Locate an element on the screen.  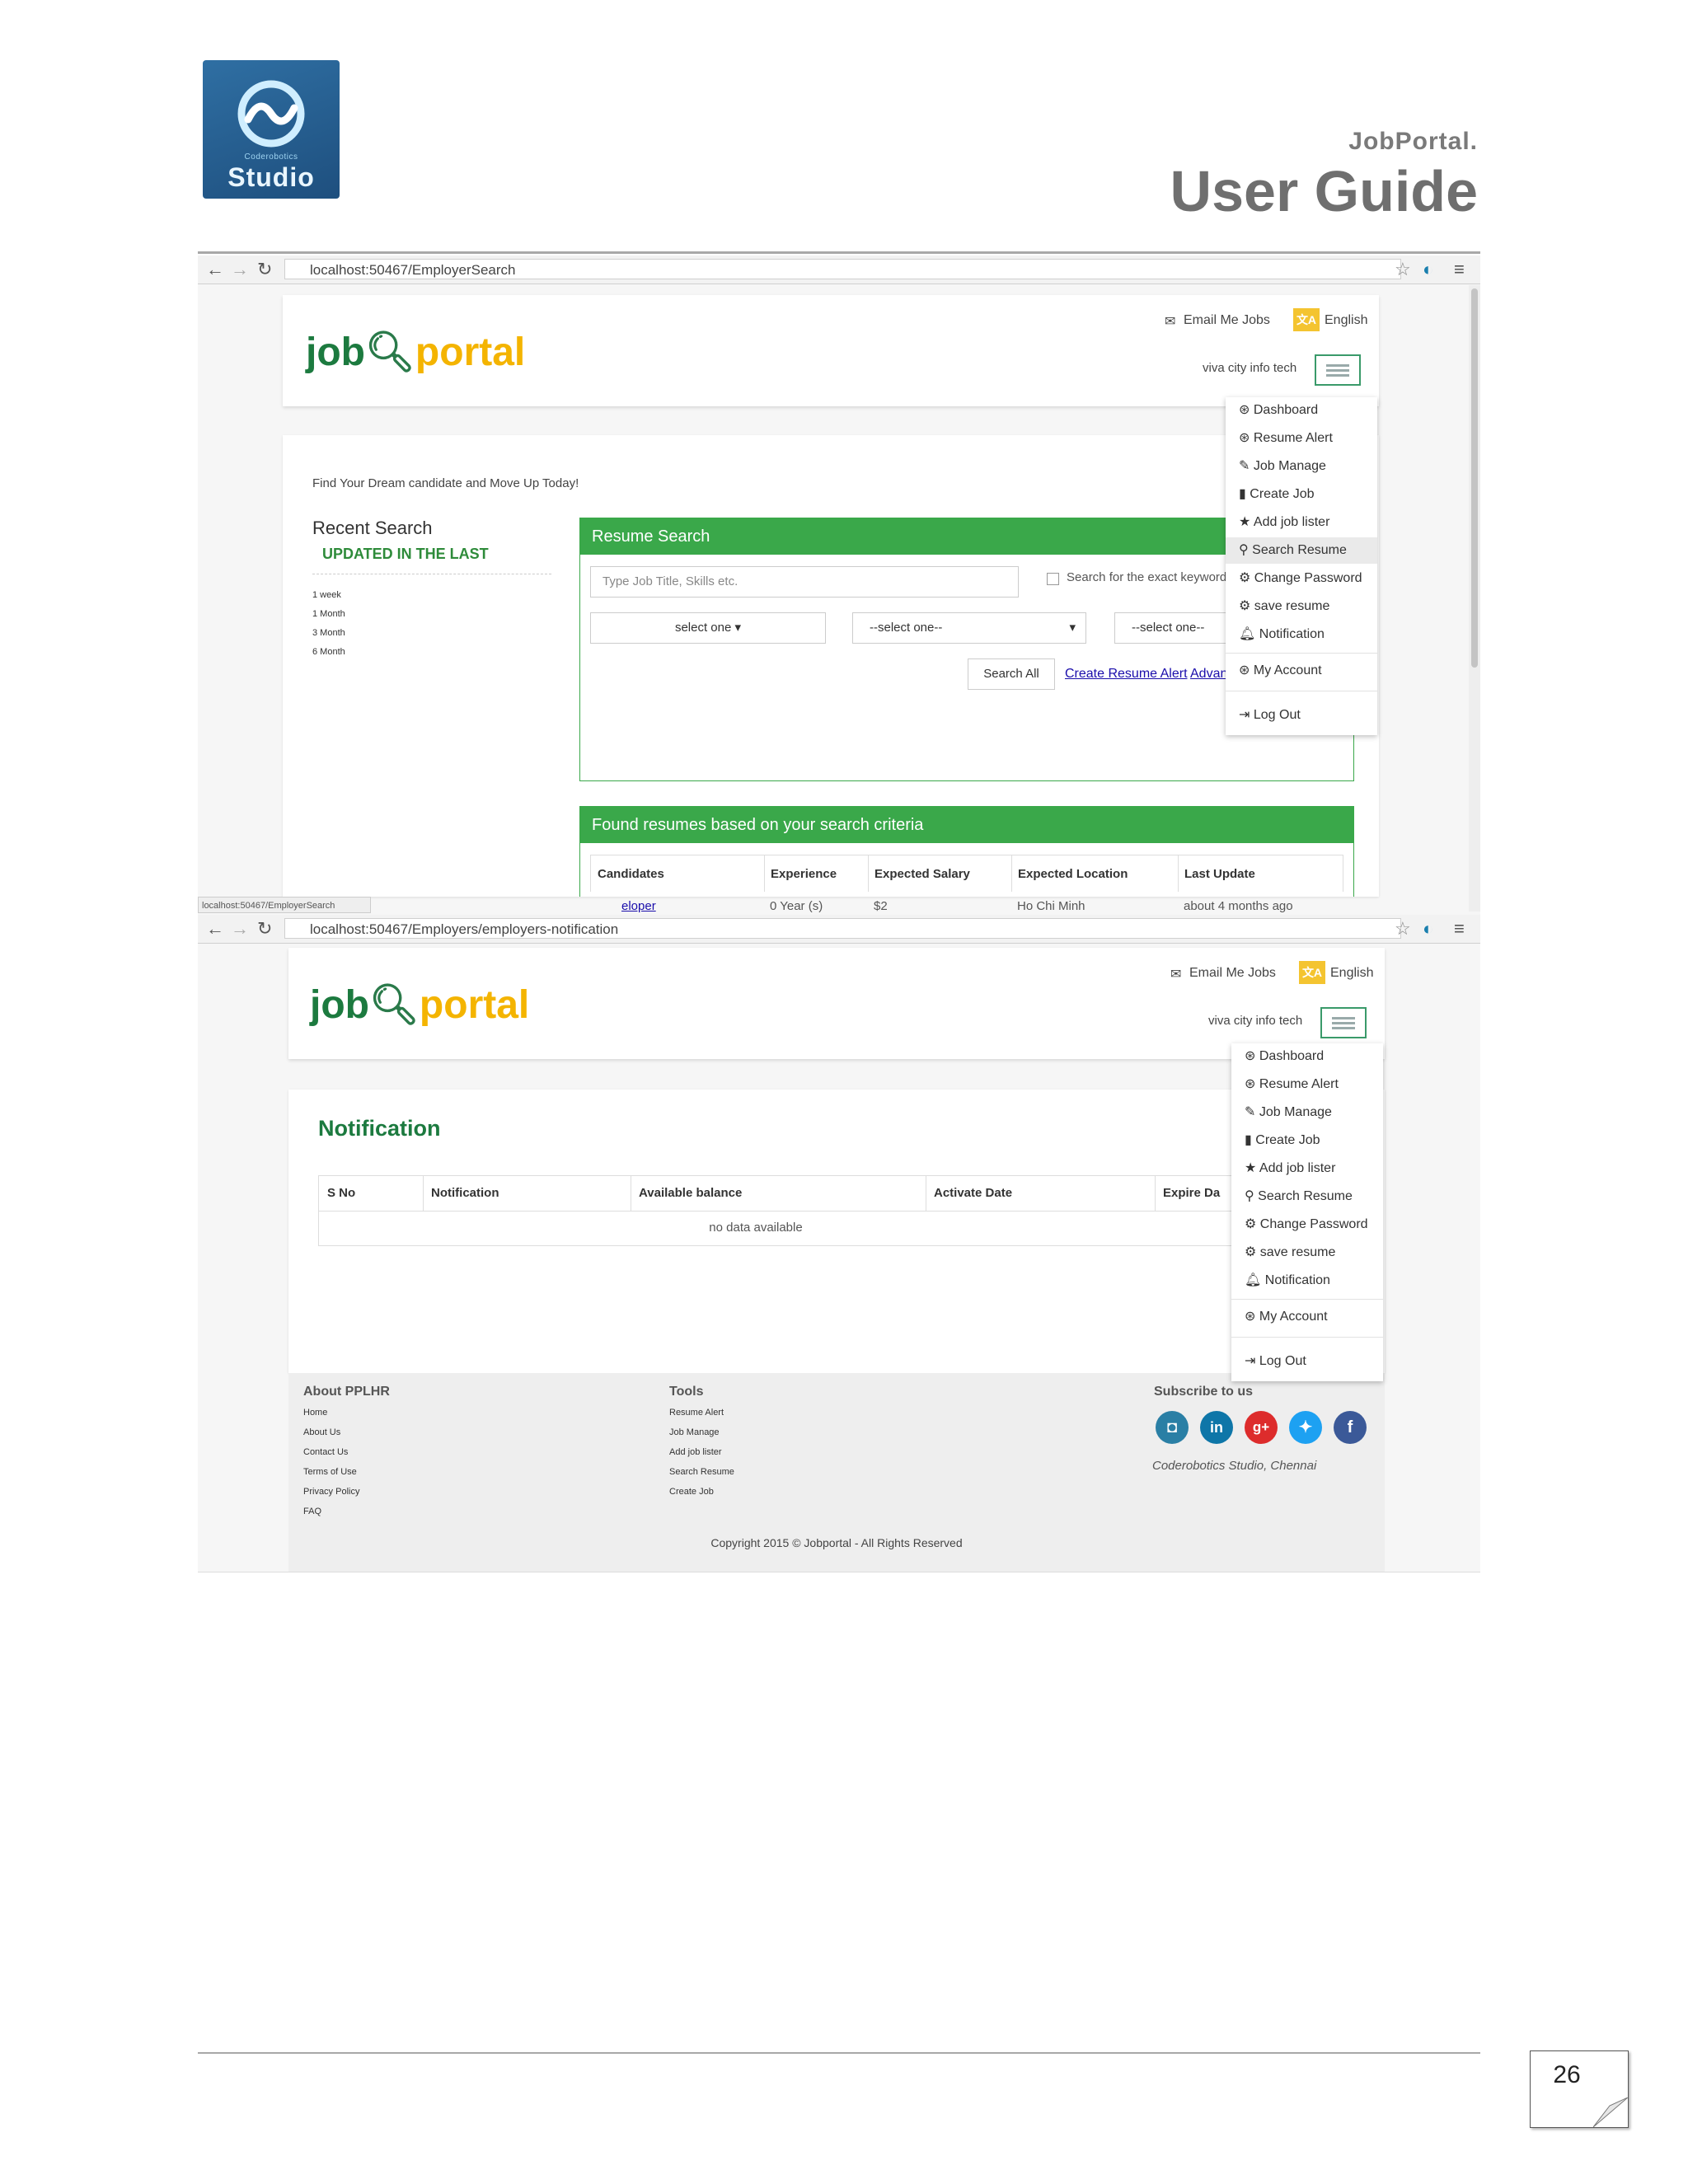
footer-link-home: Home is located at coordinates (315, 1413).